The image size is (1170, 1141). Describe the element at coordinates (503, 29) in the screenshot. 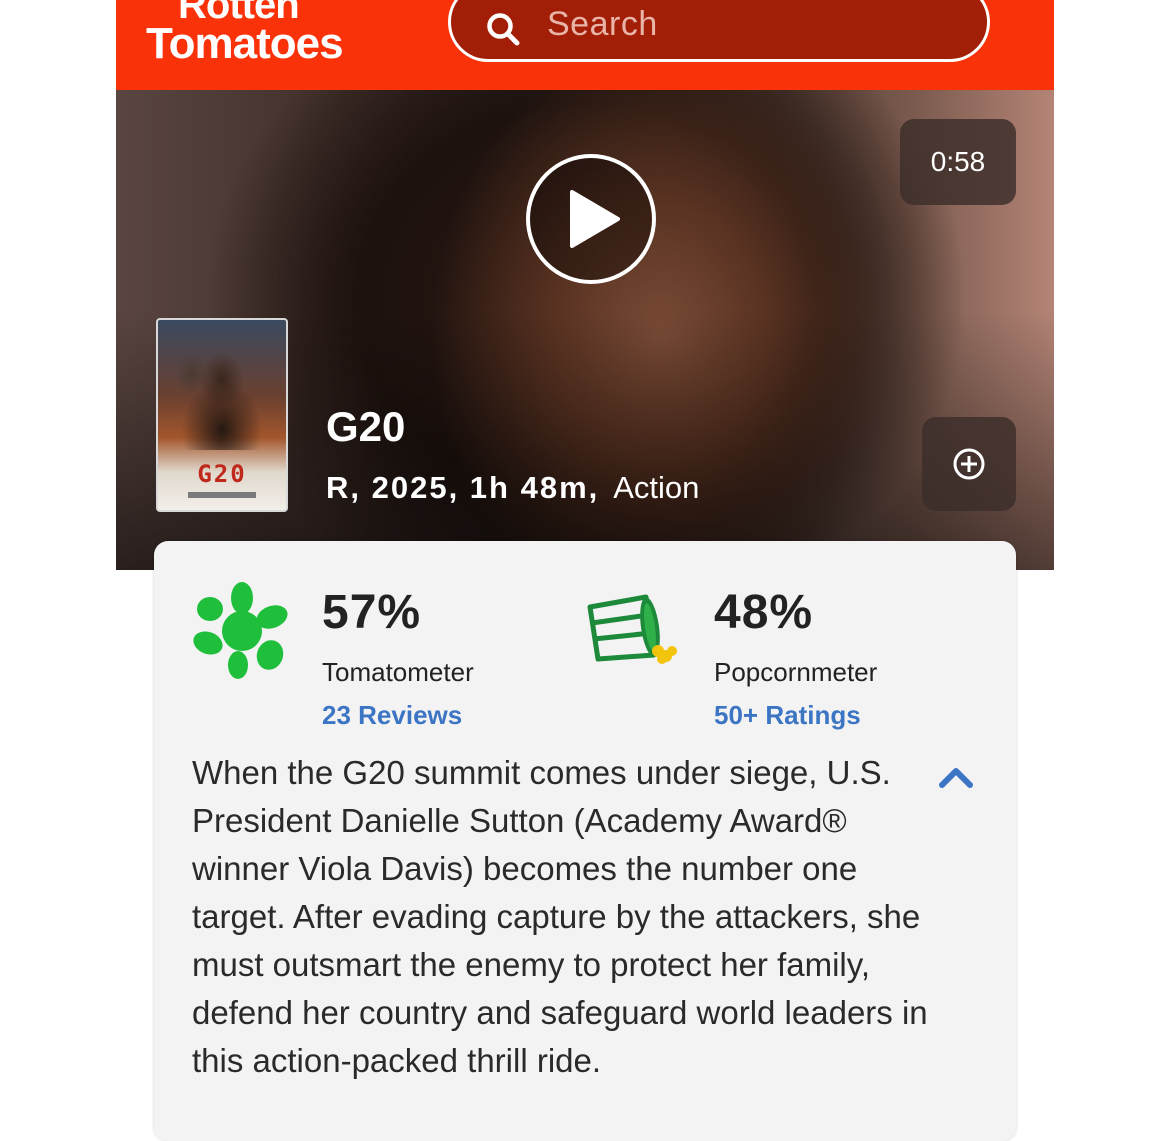

I see `search-icon` at that location.